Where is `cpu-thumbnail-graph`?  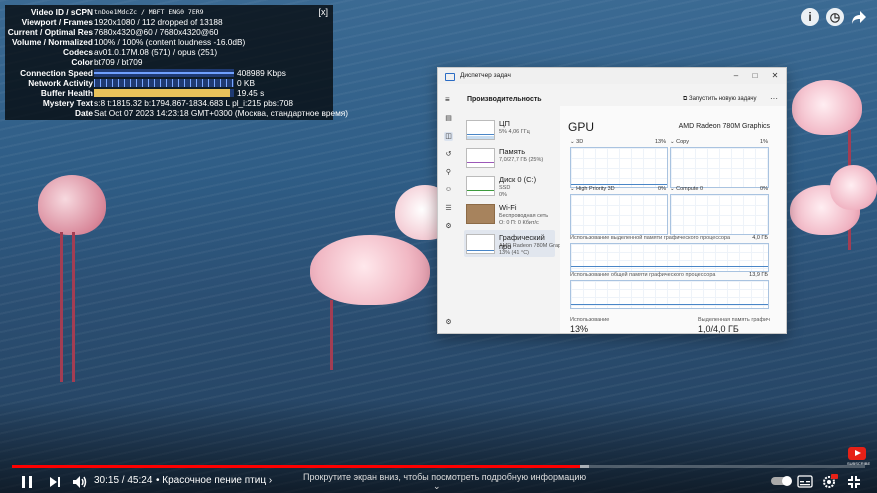 cpu-thumbnail-graph is located at coordinates (480, 130).